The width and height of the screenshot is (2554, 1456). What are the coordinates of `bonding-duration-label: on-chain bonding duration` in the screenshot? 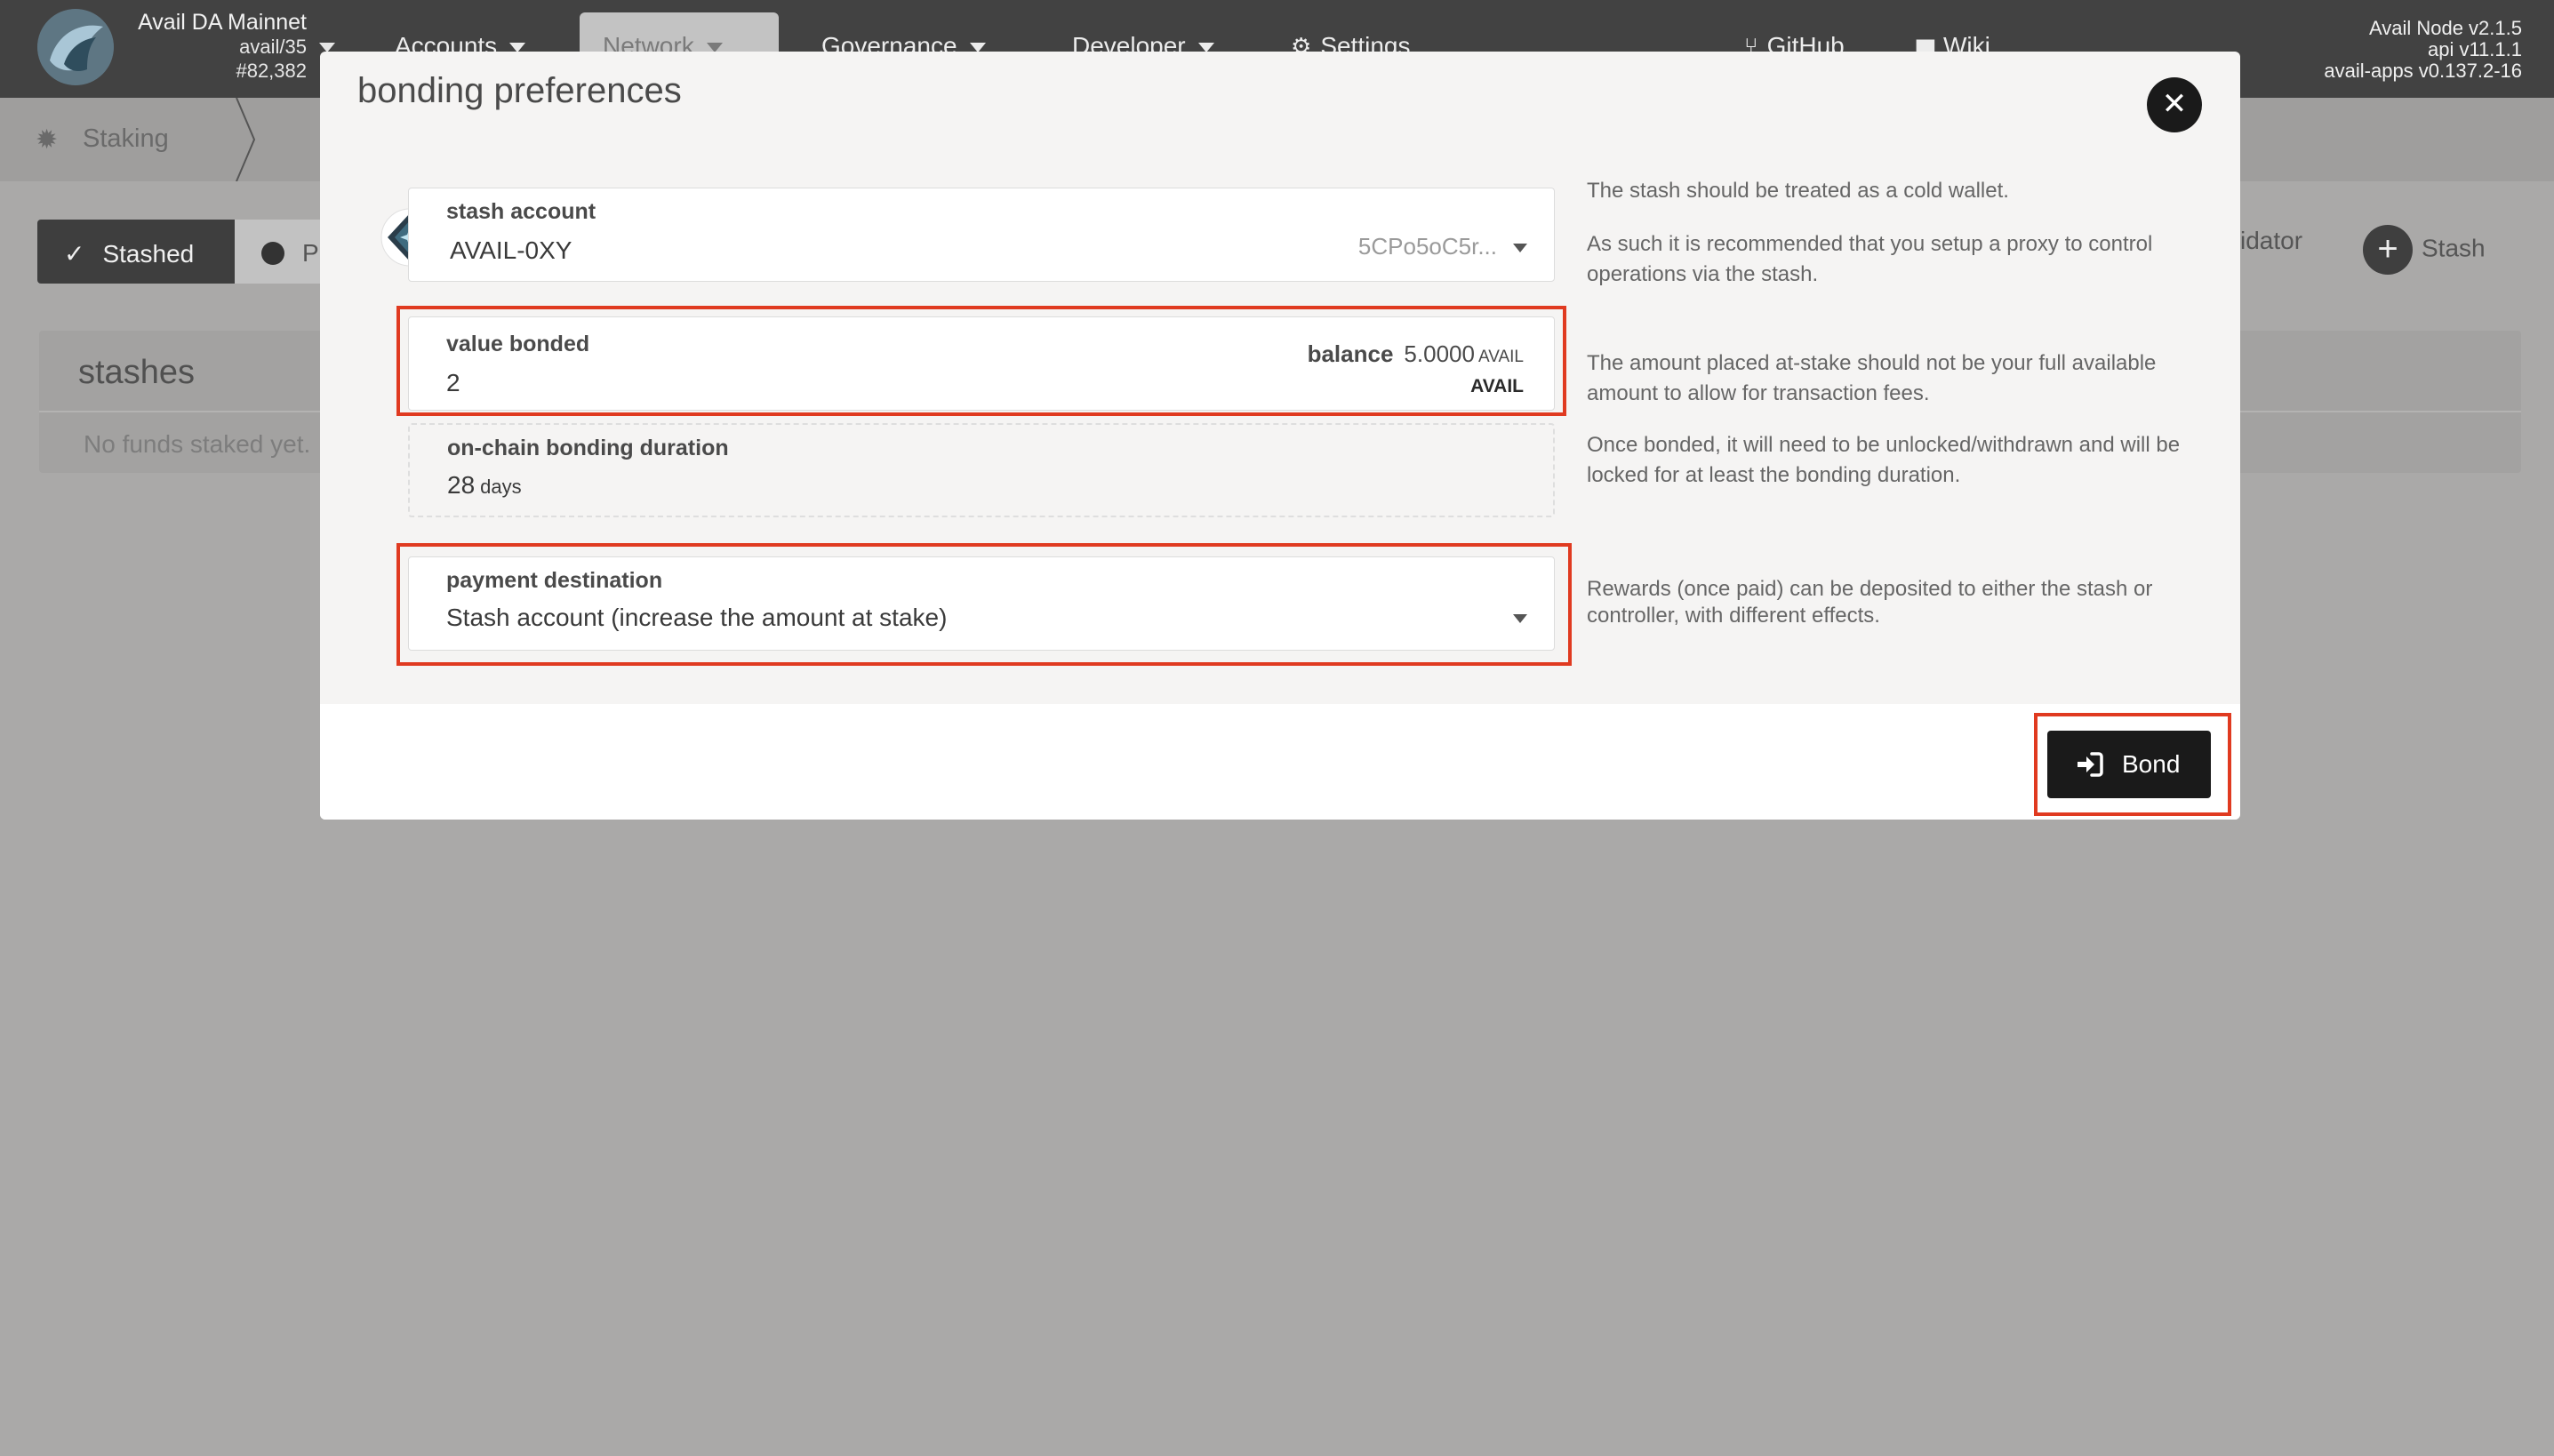 It's located at (588, 448).